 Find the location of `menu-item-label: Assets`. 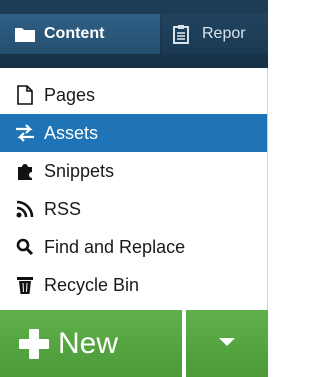

menu-item-label: Assets is located at coordinates (71, 132).